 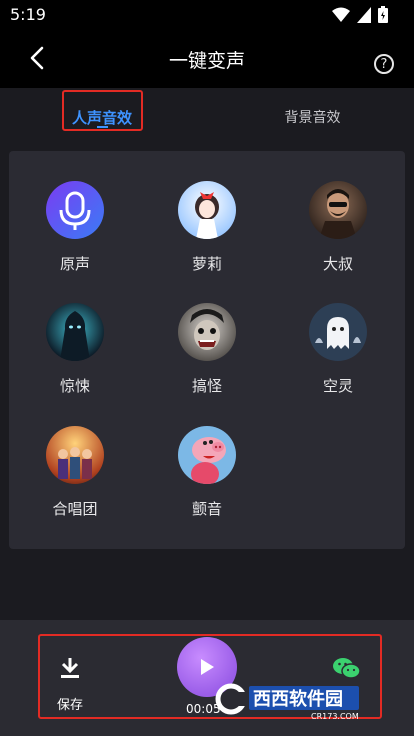 I want to click on tab-background-label: 背景音效, so click(x=312, y=118).